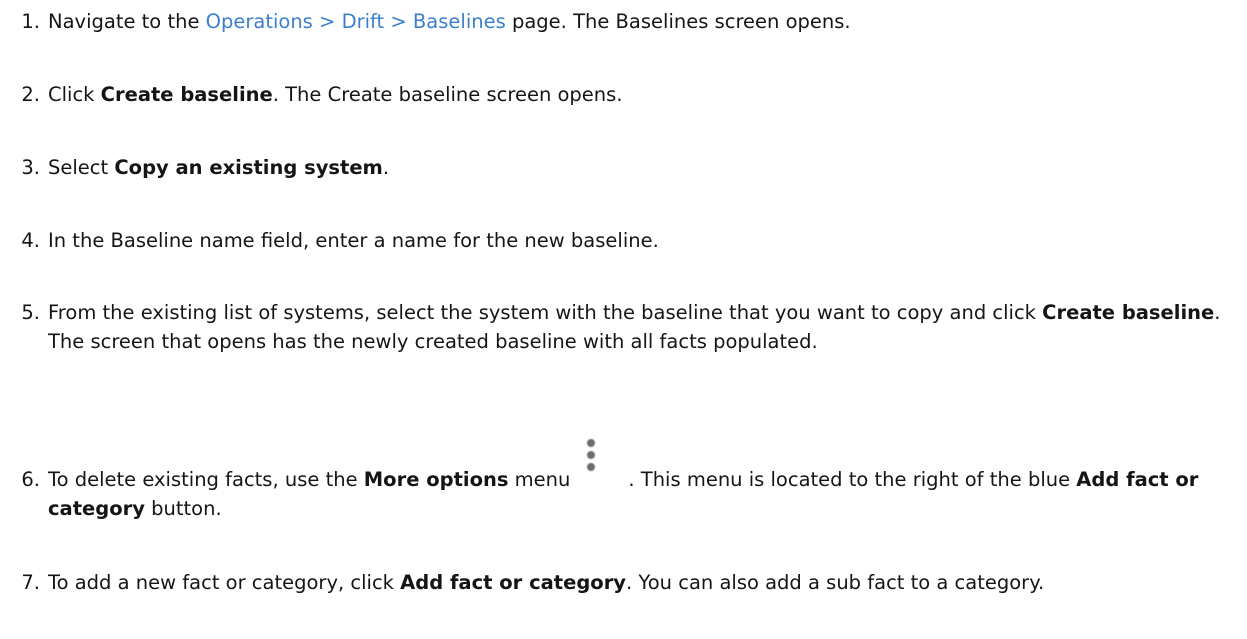 The height and width of the screenshot is (639, 1247). Describe the element at coordinates (206, 479) in the screenshot. I see `step-text-part: To delete existing facts, use the` at that location.